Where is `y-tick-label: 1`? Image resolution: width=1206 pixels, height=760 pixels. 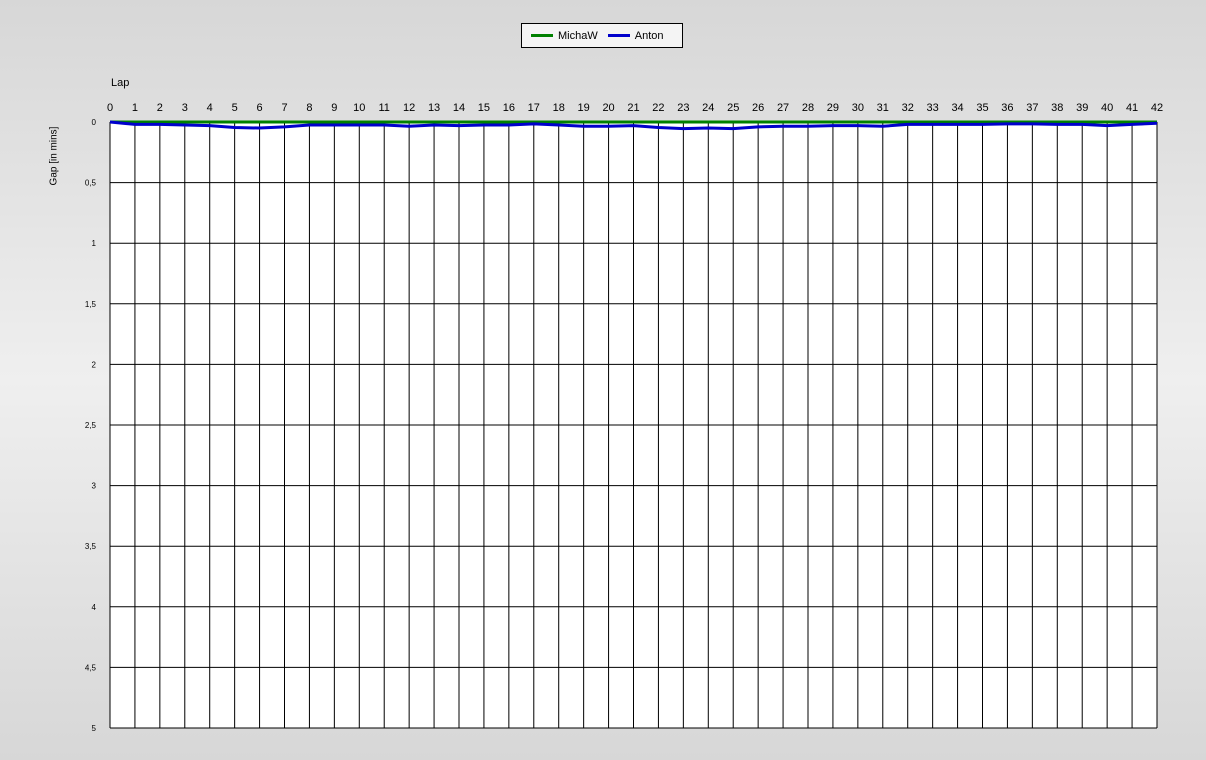 y-tick-label: 1 is located at coordinates (94, 243).